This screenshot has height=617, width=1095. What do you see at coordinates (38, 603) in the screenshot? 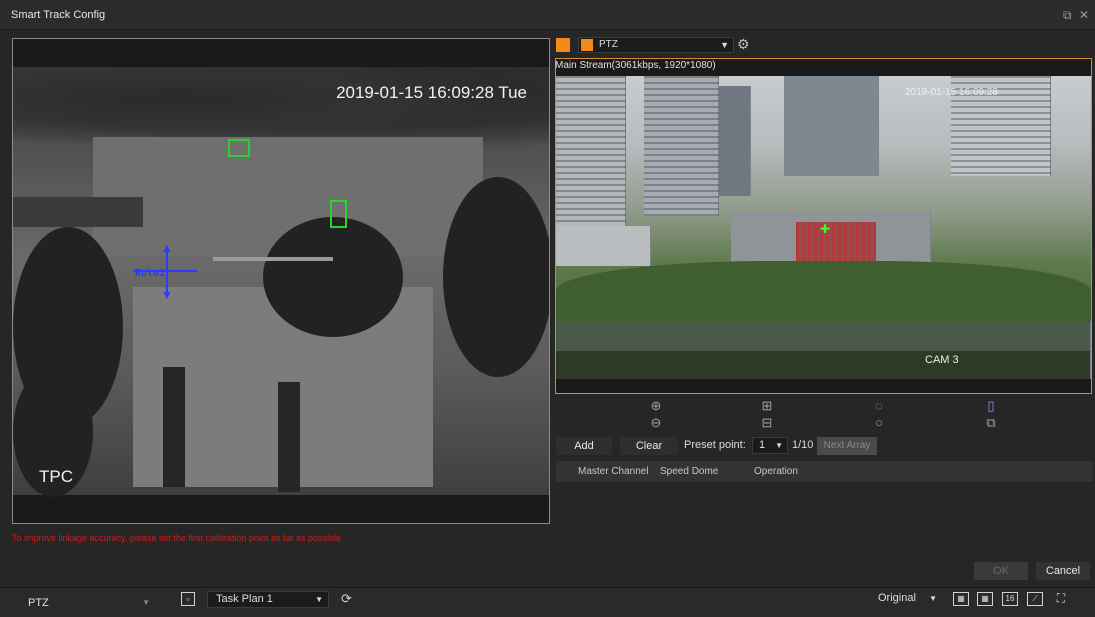
I see `bottom-ptz-value: PTZ` at bounding box center [38, 603].